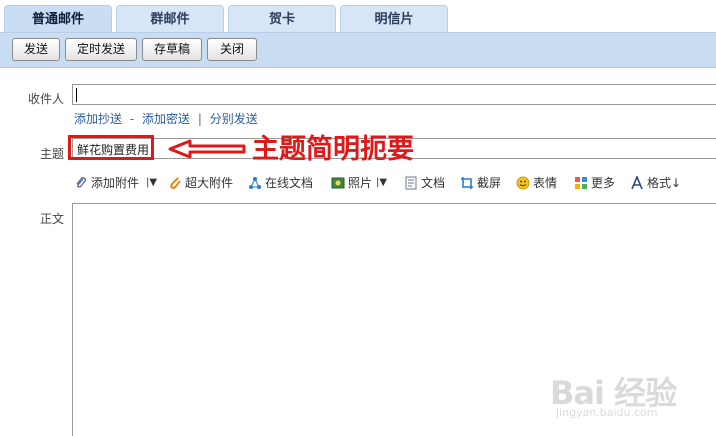 The image size is (716, 436). I want to click on tab-group-mail: 群邮件, so click(170, 19).